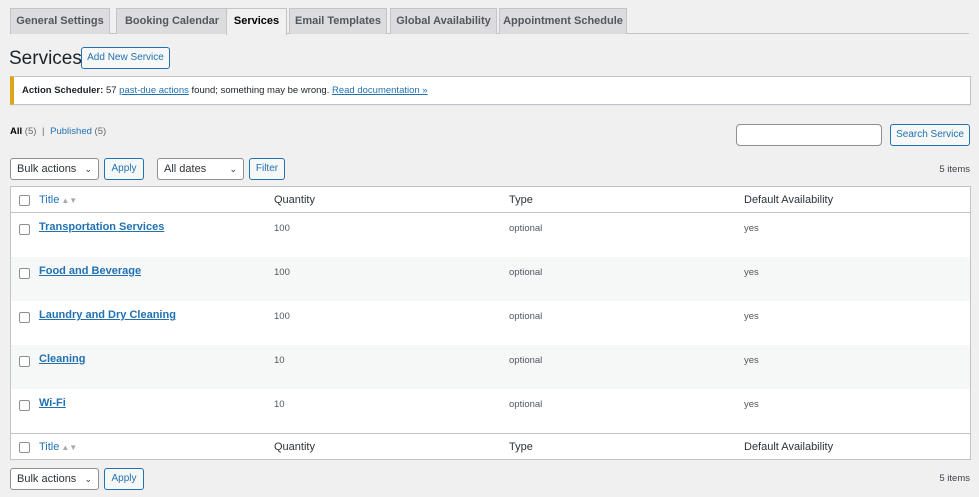  What do you see at coordinates (58, 447) in the screenshot?
I see `column-title-footer: Title ▲▼` at bounding box center [58, 447].